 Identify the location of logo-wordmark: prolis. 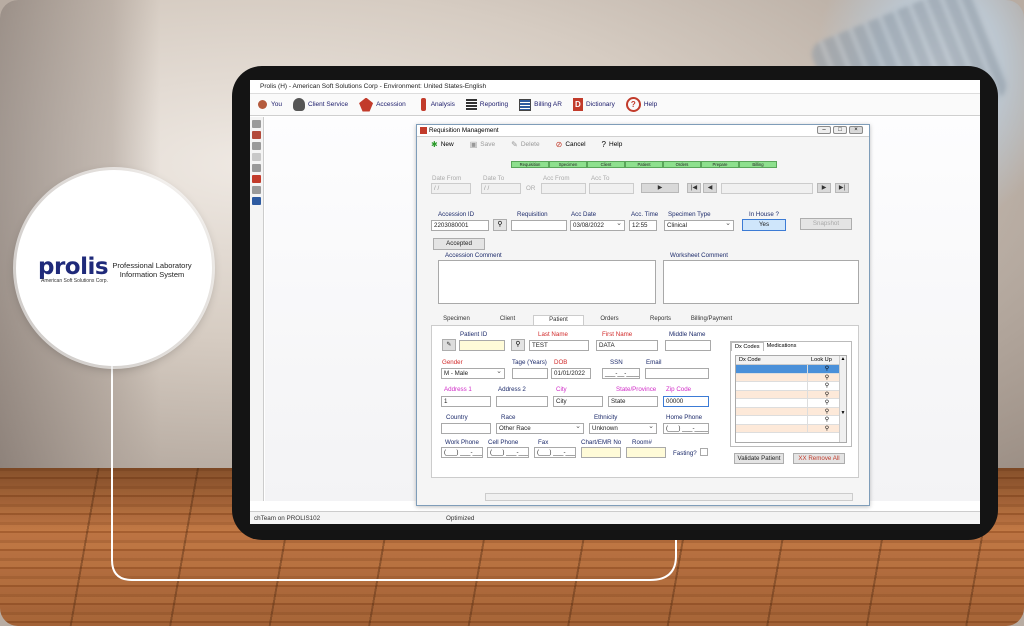
(73, 267).